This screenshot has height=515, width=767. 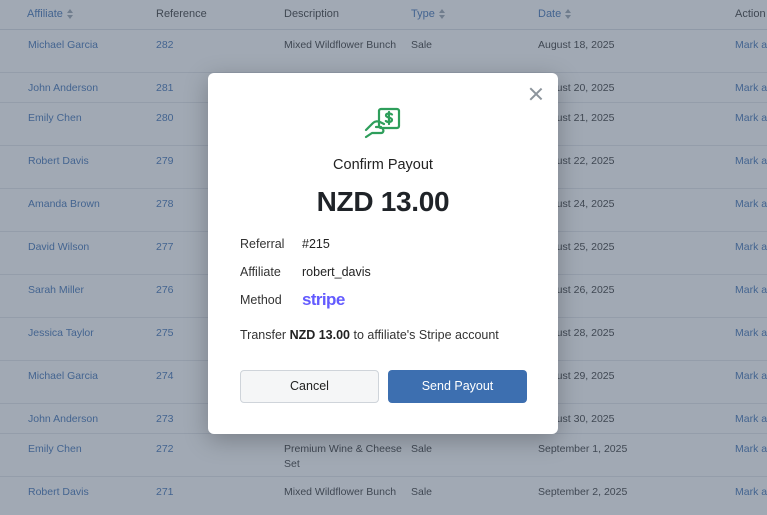 I want to click on modal-title: Confirm Payout, so click(x=383, y=165).